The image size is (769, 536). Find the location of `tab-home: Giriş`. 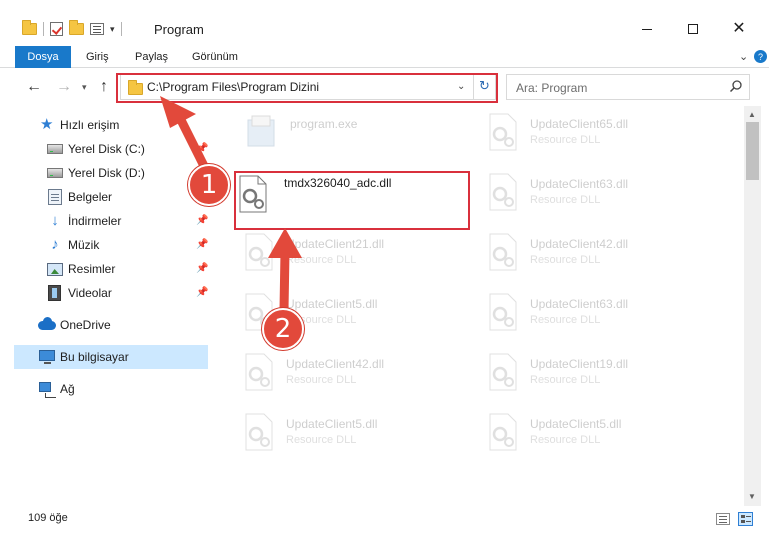

tab-home: Giriş is located at coordinates (97, 57).